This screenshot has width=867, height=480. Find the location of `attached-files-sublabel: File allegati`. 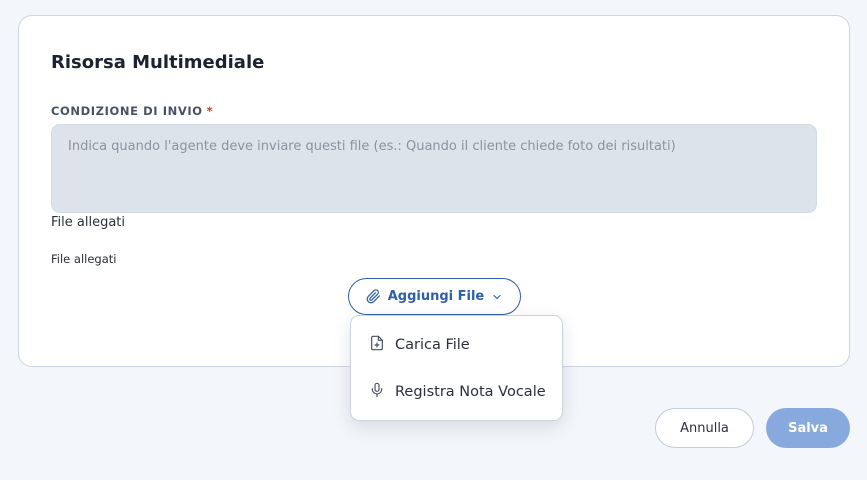

attached-files-sublabel: File allegati is located at coordinates (84, 259).